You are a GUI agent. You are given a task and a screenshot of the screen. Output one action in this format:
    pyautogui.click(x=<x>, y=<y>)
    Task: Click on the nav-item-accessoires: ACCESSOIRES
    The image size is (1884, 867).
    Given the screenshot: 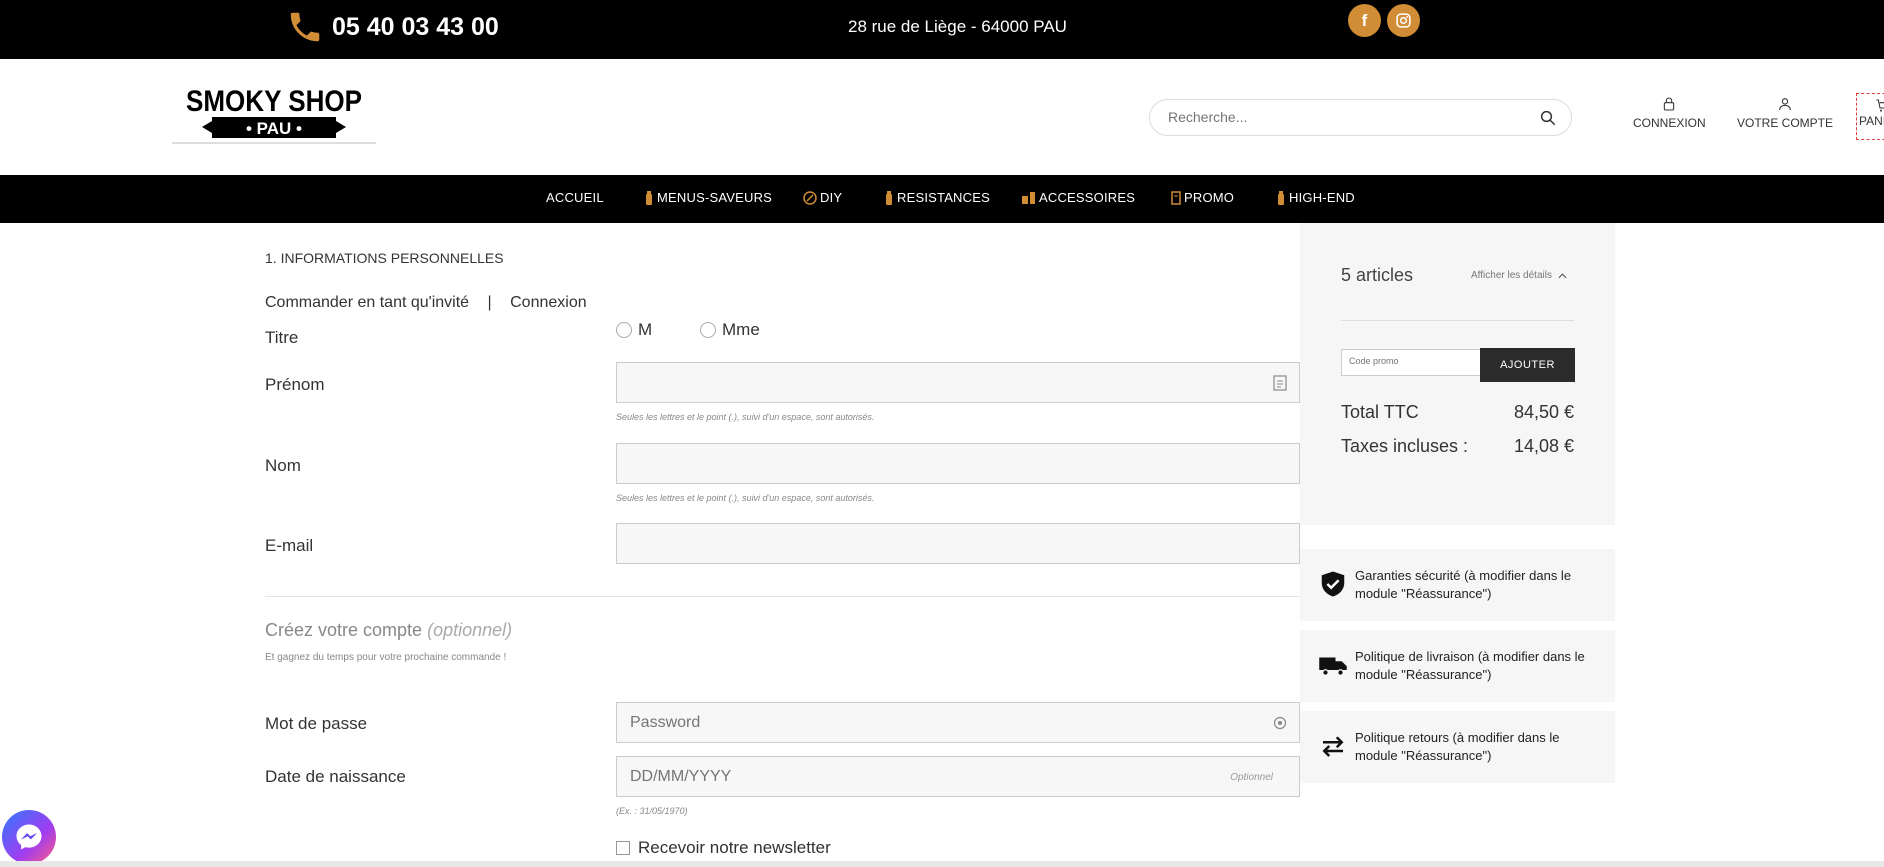 What is the action you would take?
    pyautogui.click(x=1078, y=197)
    